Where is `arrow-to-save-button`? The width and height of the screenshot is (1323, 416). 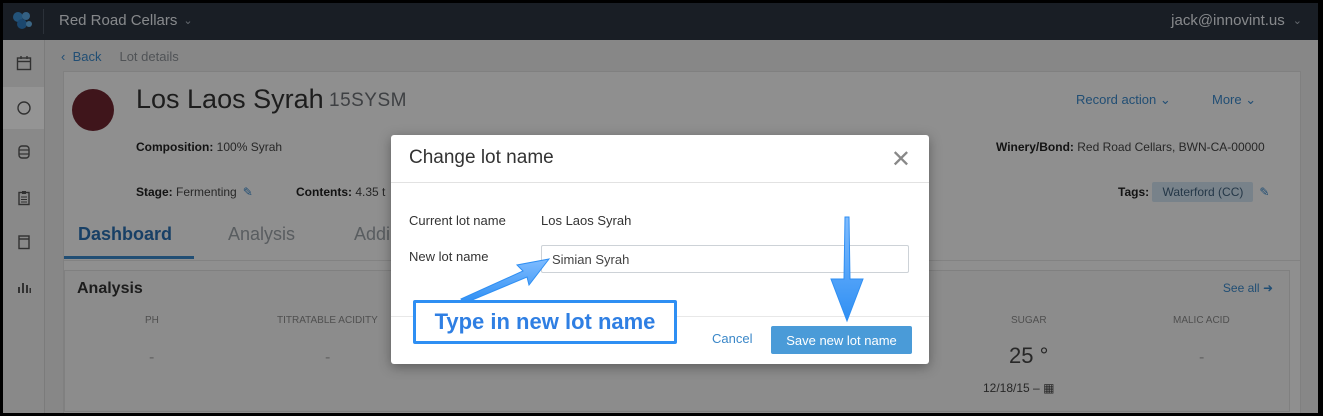 arrow-to-save-button is located at coordinates (847, 269).